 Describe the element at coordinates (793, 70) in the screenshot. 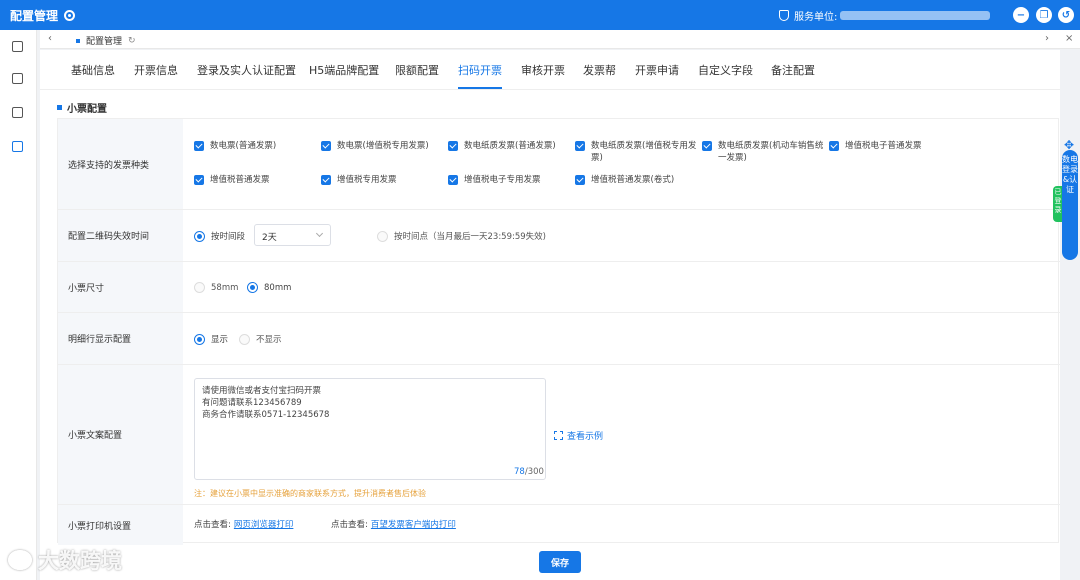

I see `tab-remark: 备注配置` at that location.